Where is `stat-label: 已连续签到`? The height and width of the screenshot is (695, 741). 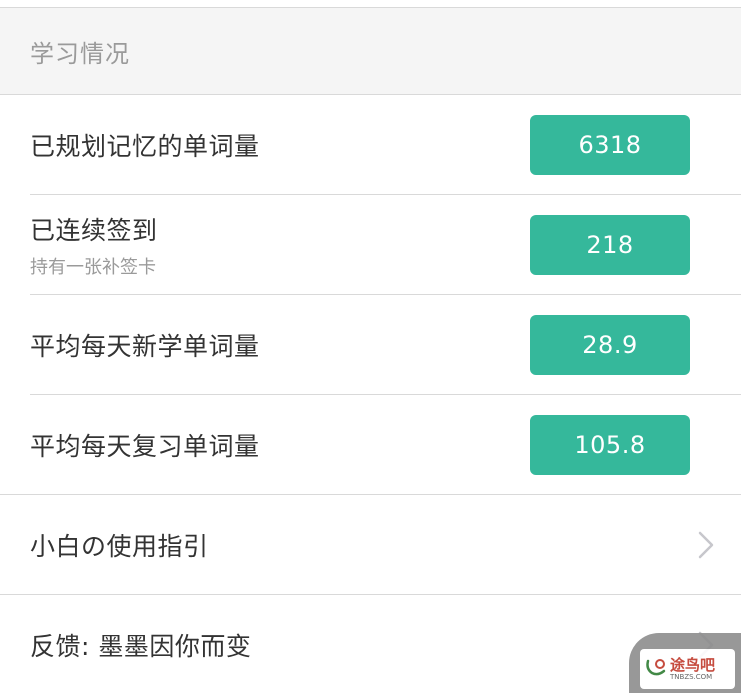
stat-label: 已连续签到 is located at coordinates (94, 230).